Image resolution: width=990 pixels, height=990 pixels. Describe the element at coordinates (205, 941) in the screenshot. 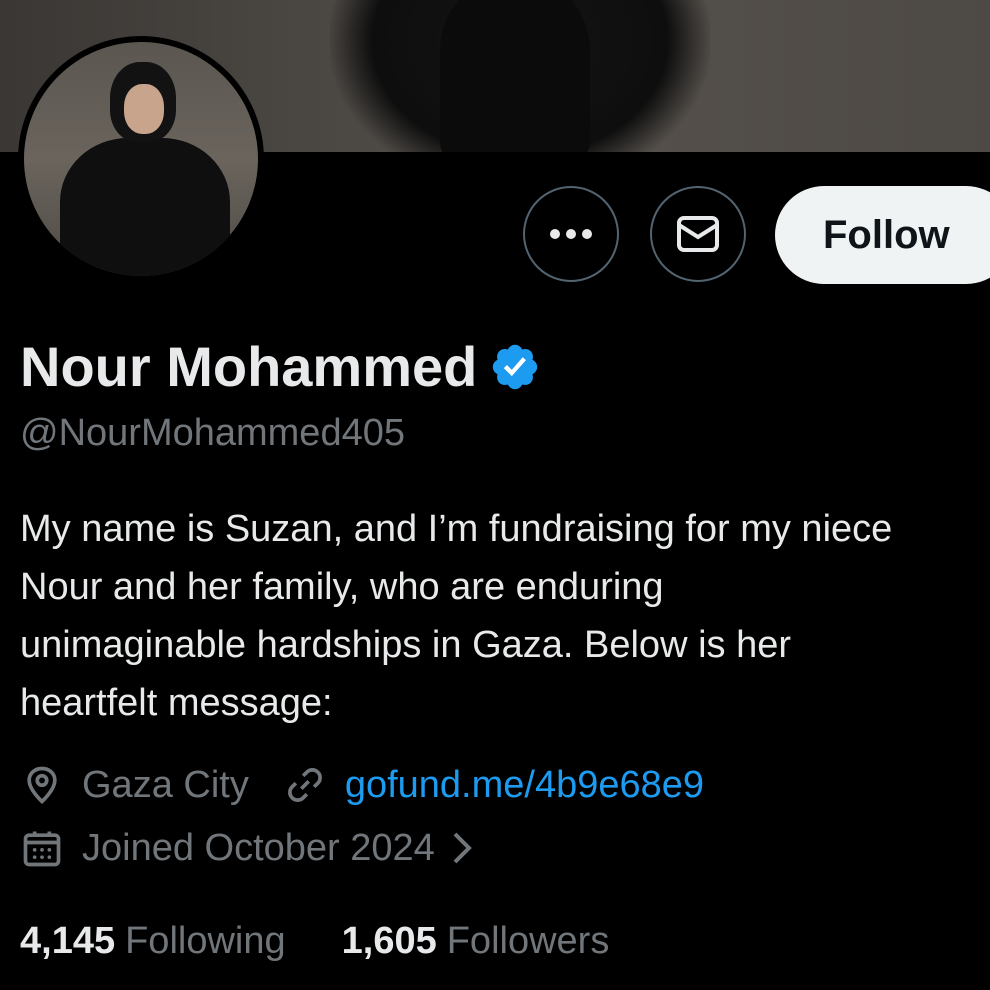

I see `following-label: Following` at that location.